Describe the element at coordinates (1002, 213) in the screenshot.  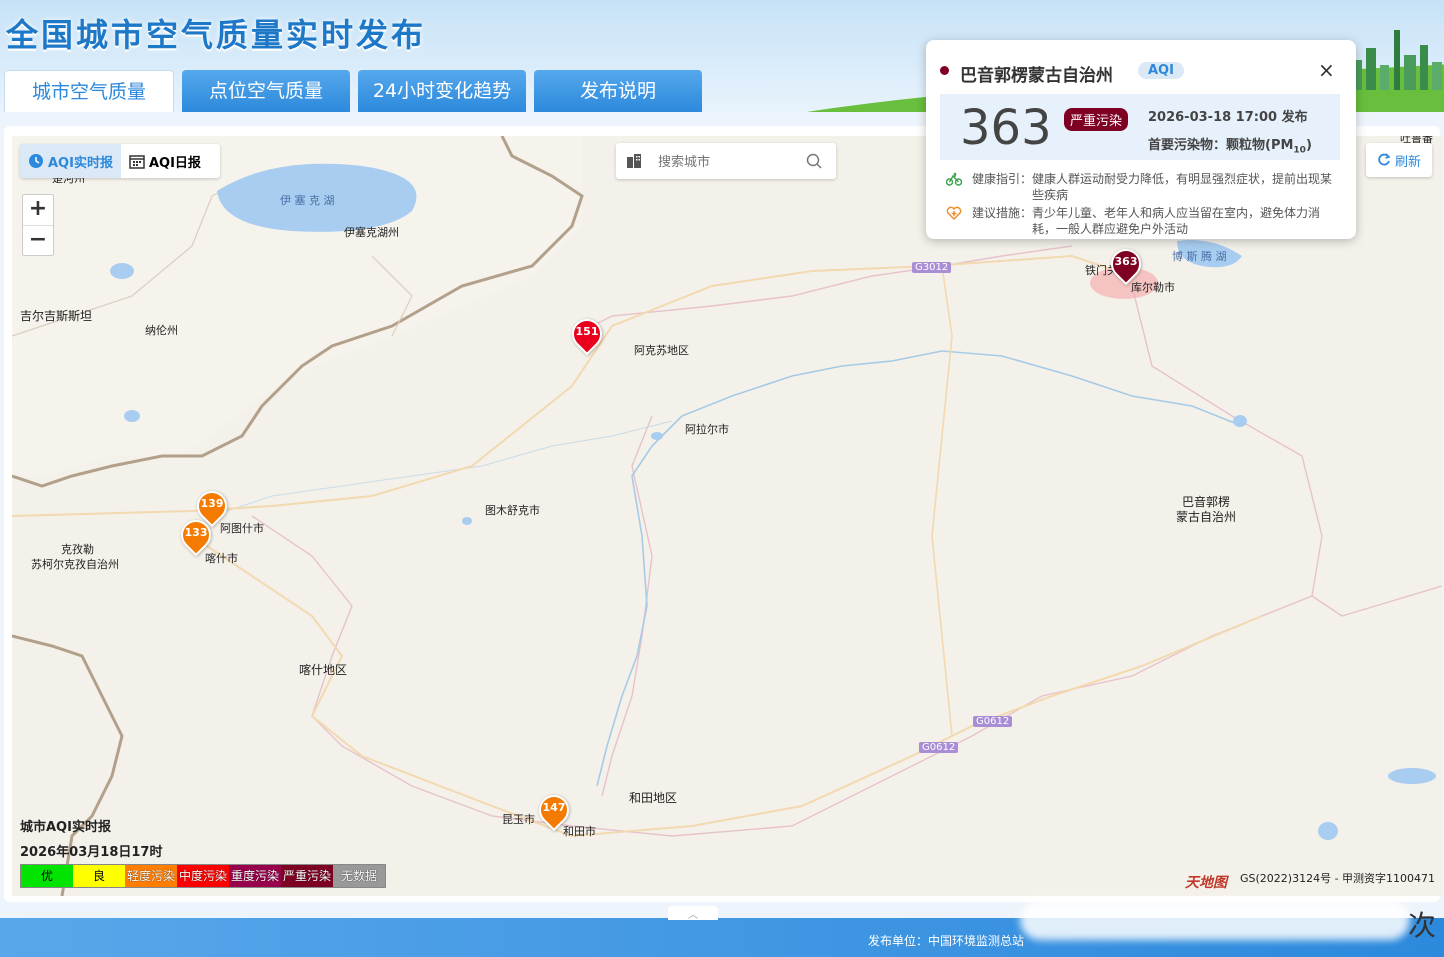
I see `advice-label: 建议措施：` at that location.